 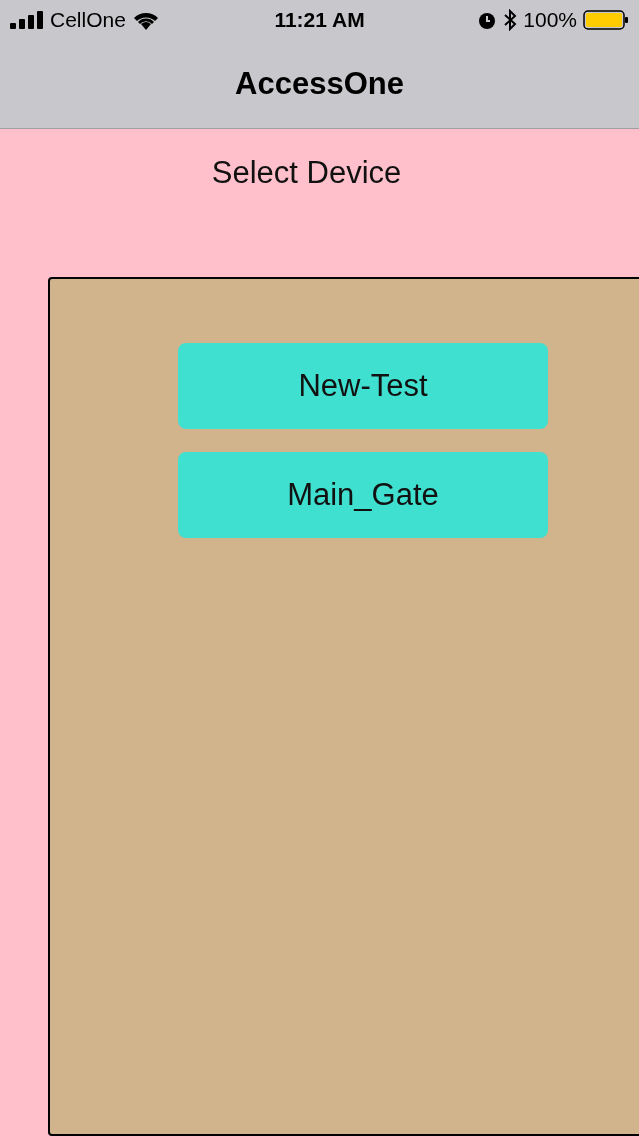 What do you see at coordinates (363, 386) in the screenshot?
I see `device-button: New-Test` at bounding box center [363, 386].